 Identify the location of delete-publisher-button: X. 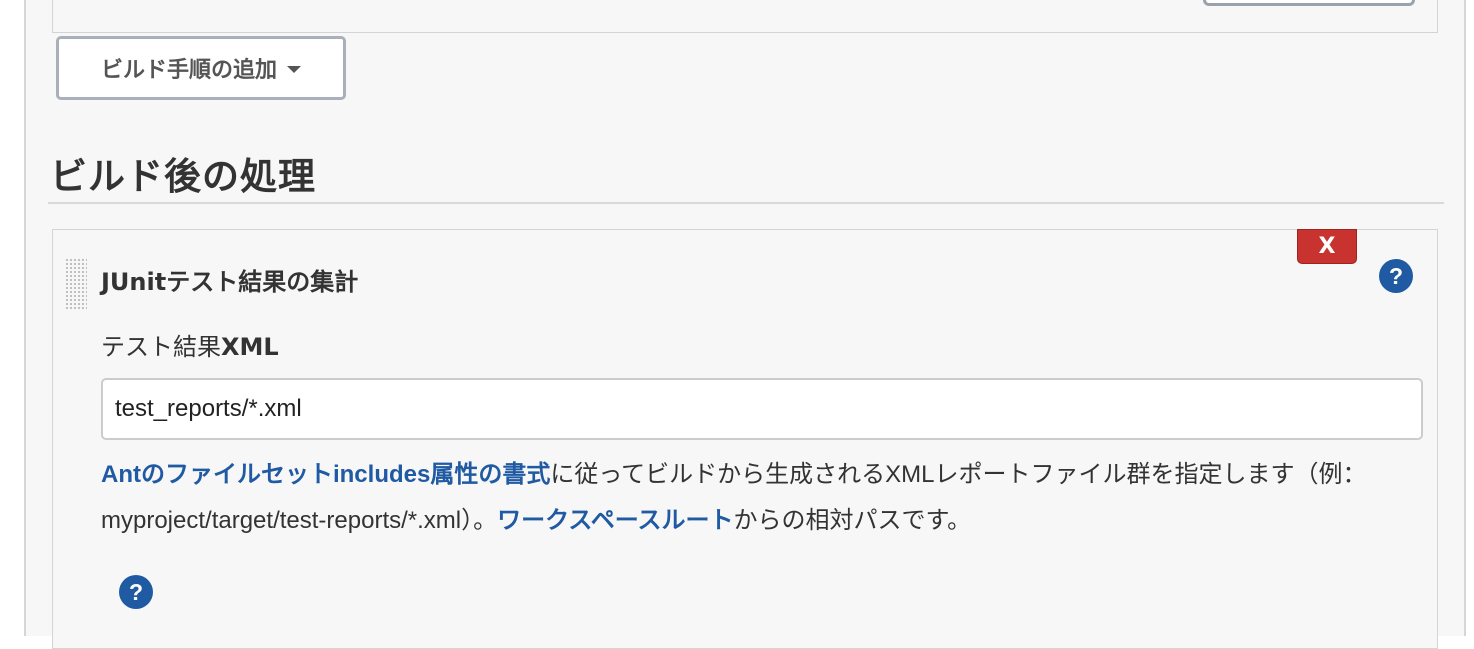
(1327, 246).